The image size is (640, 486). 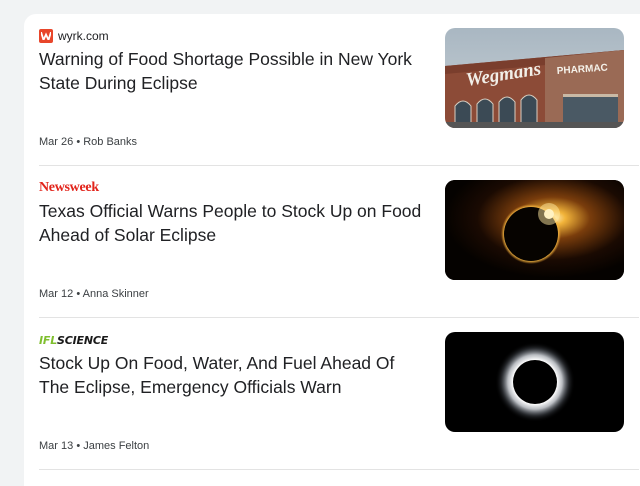 I want to click on iflscience-logo: IFLSCIENCE, so click(x=73, y=340).